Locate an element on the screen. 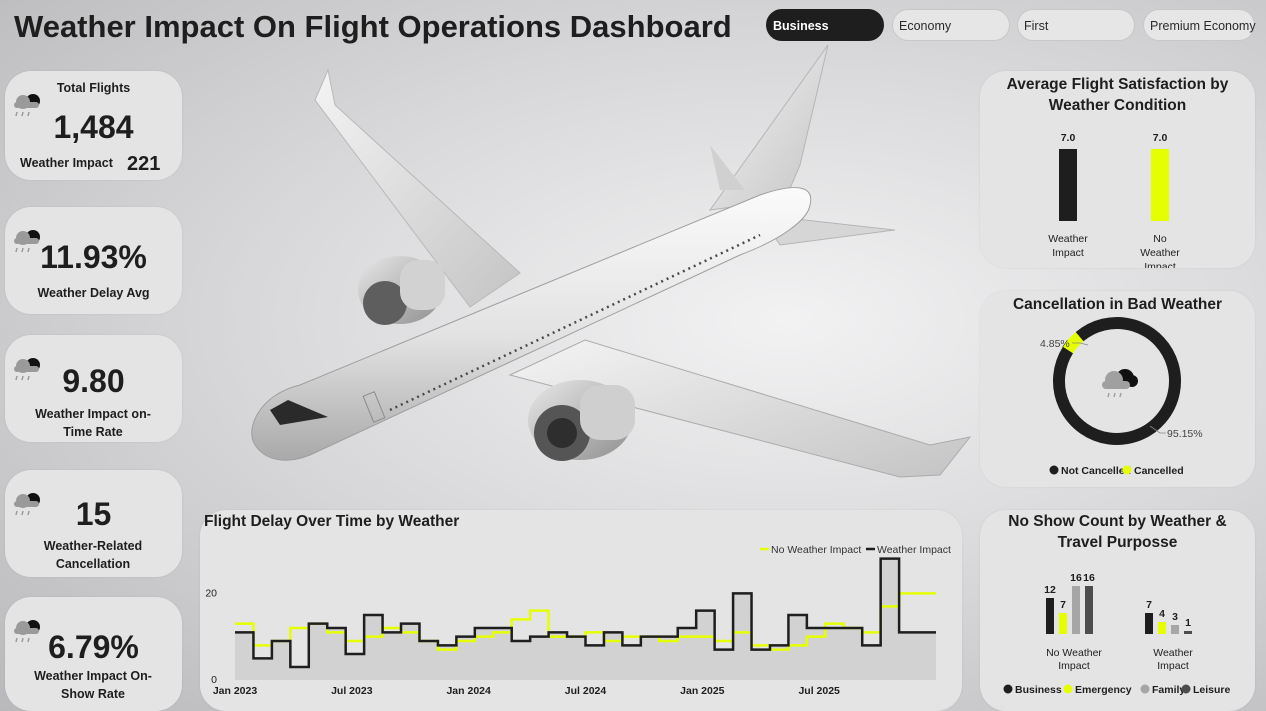  no-show-rate-value: 6.79% is located at coordinates (93, 647).